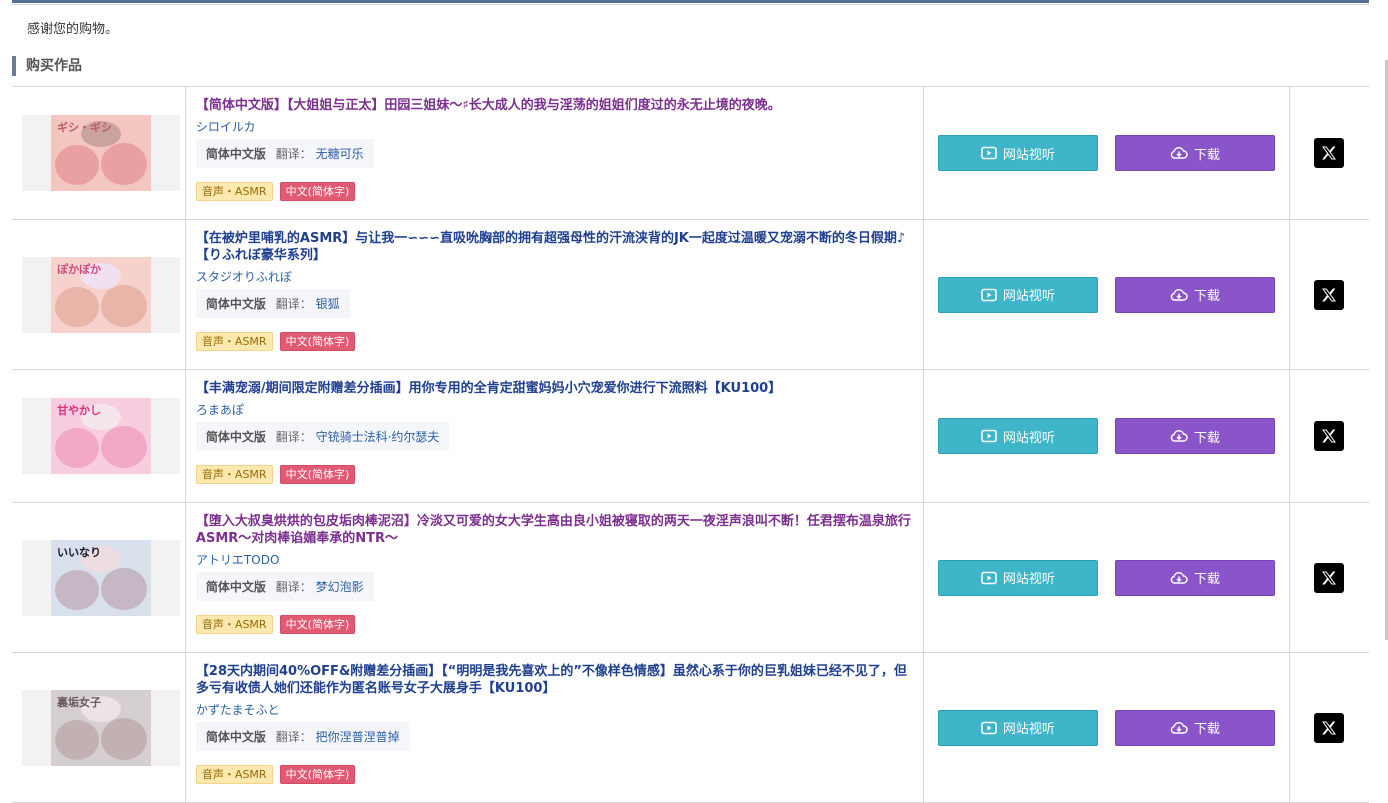  I want to click on thumbnail-frame: ギシ・ギシ, so click(101, 153).